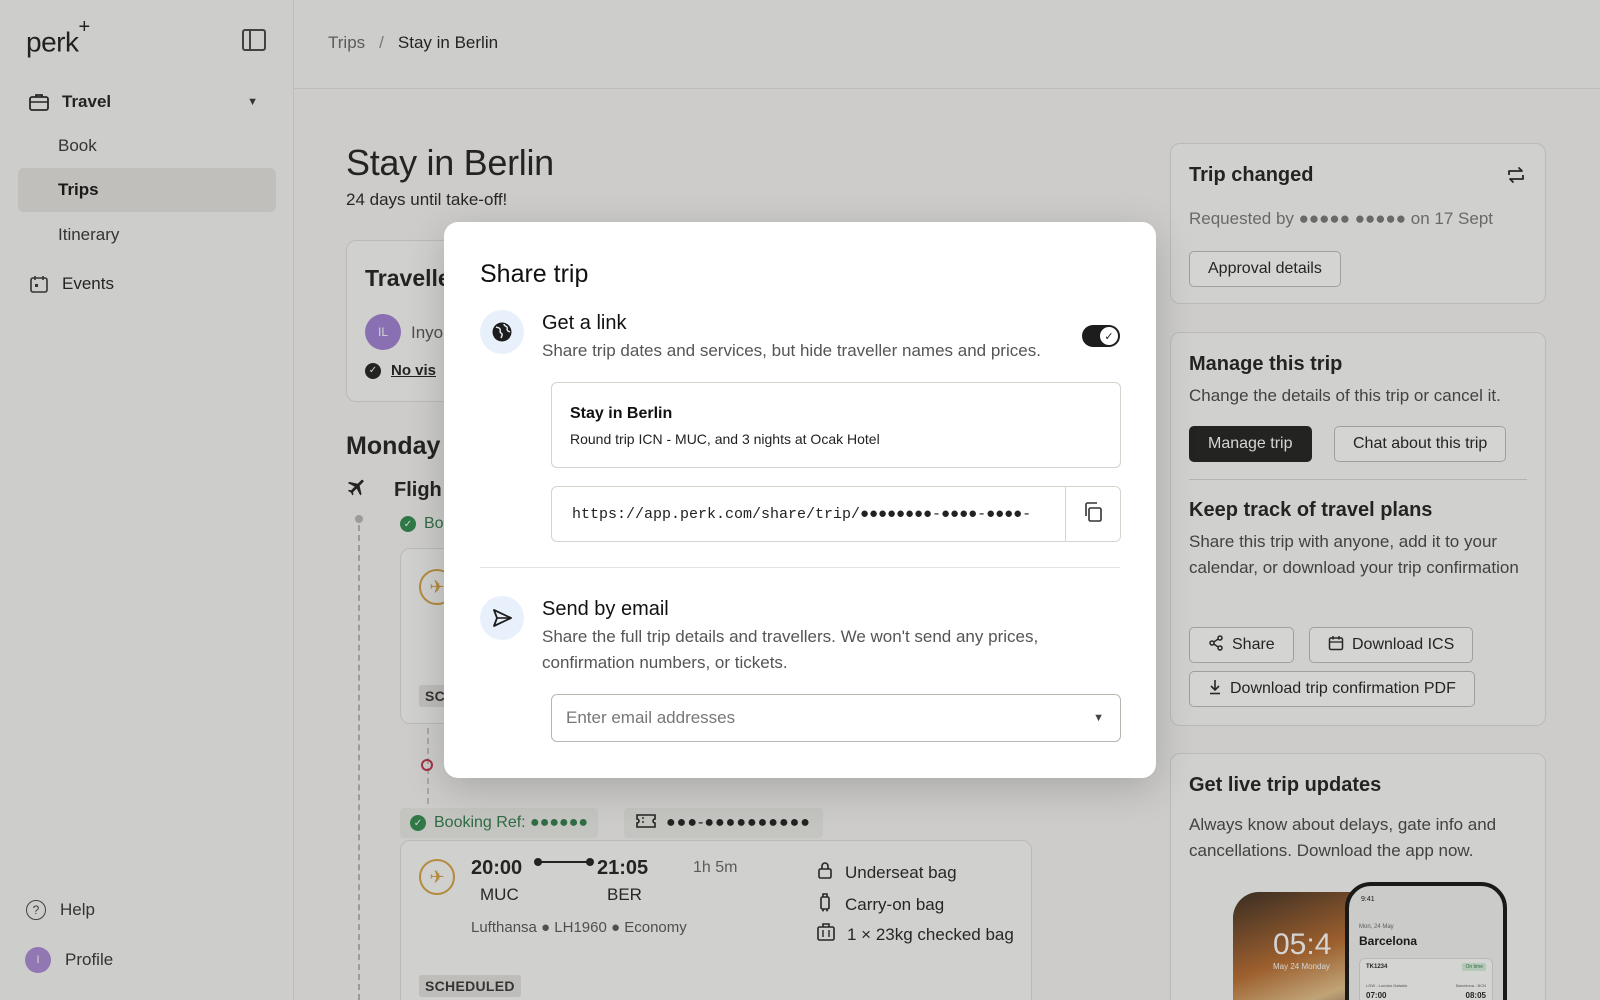  What do you see at coordinates (800, 567) in the screenshot?
I see `modal-divider` at bounding box center [800, 567].